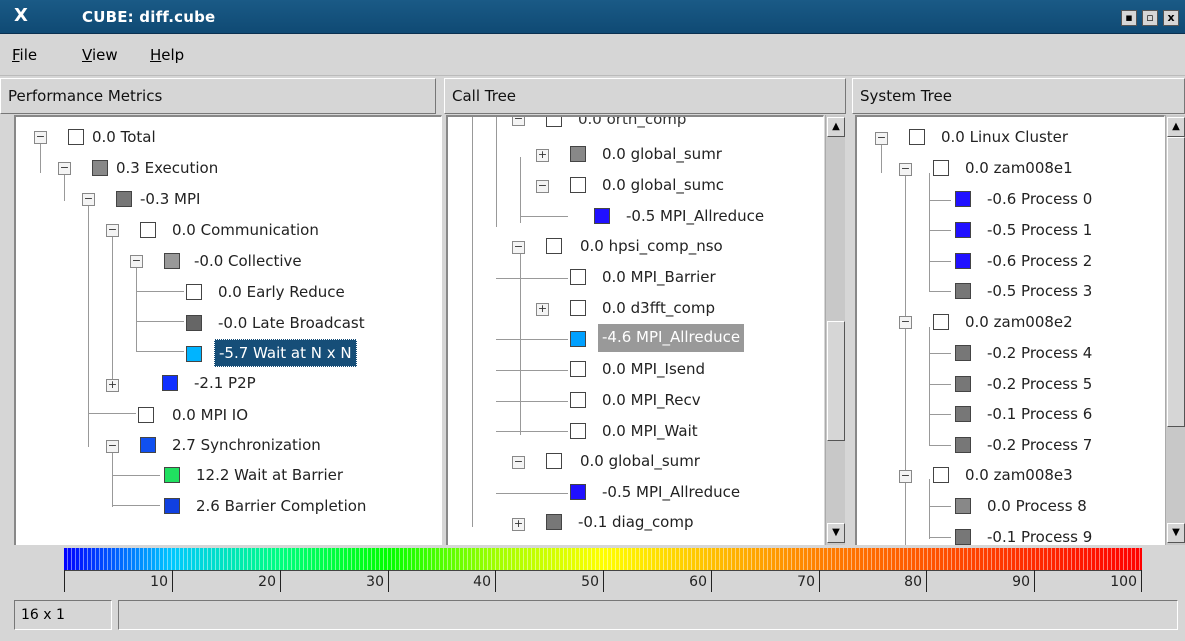  I want to click on tree-item-process-9: -0.1 Process 9, so click(1039, 535).